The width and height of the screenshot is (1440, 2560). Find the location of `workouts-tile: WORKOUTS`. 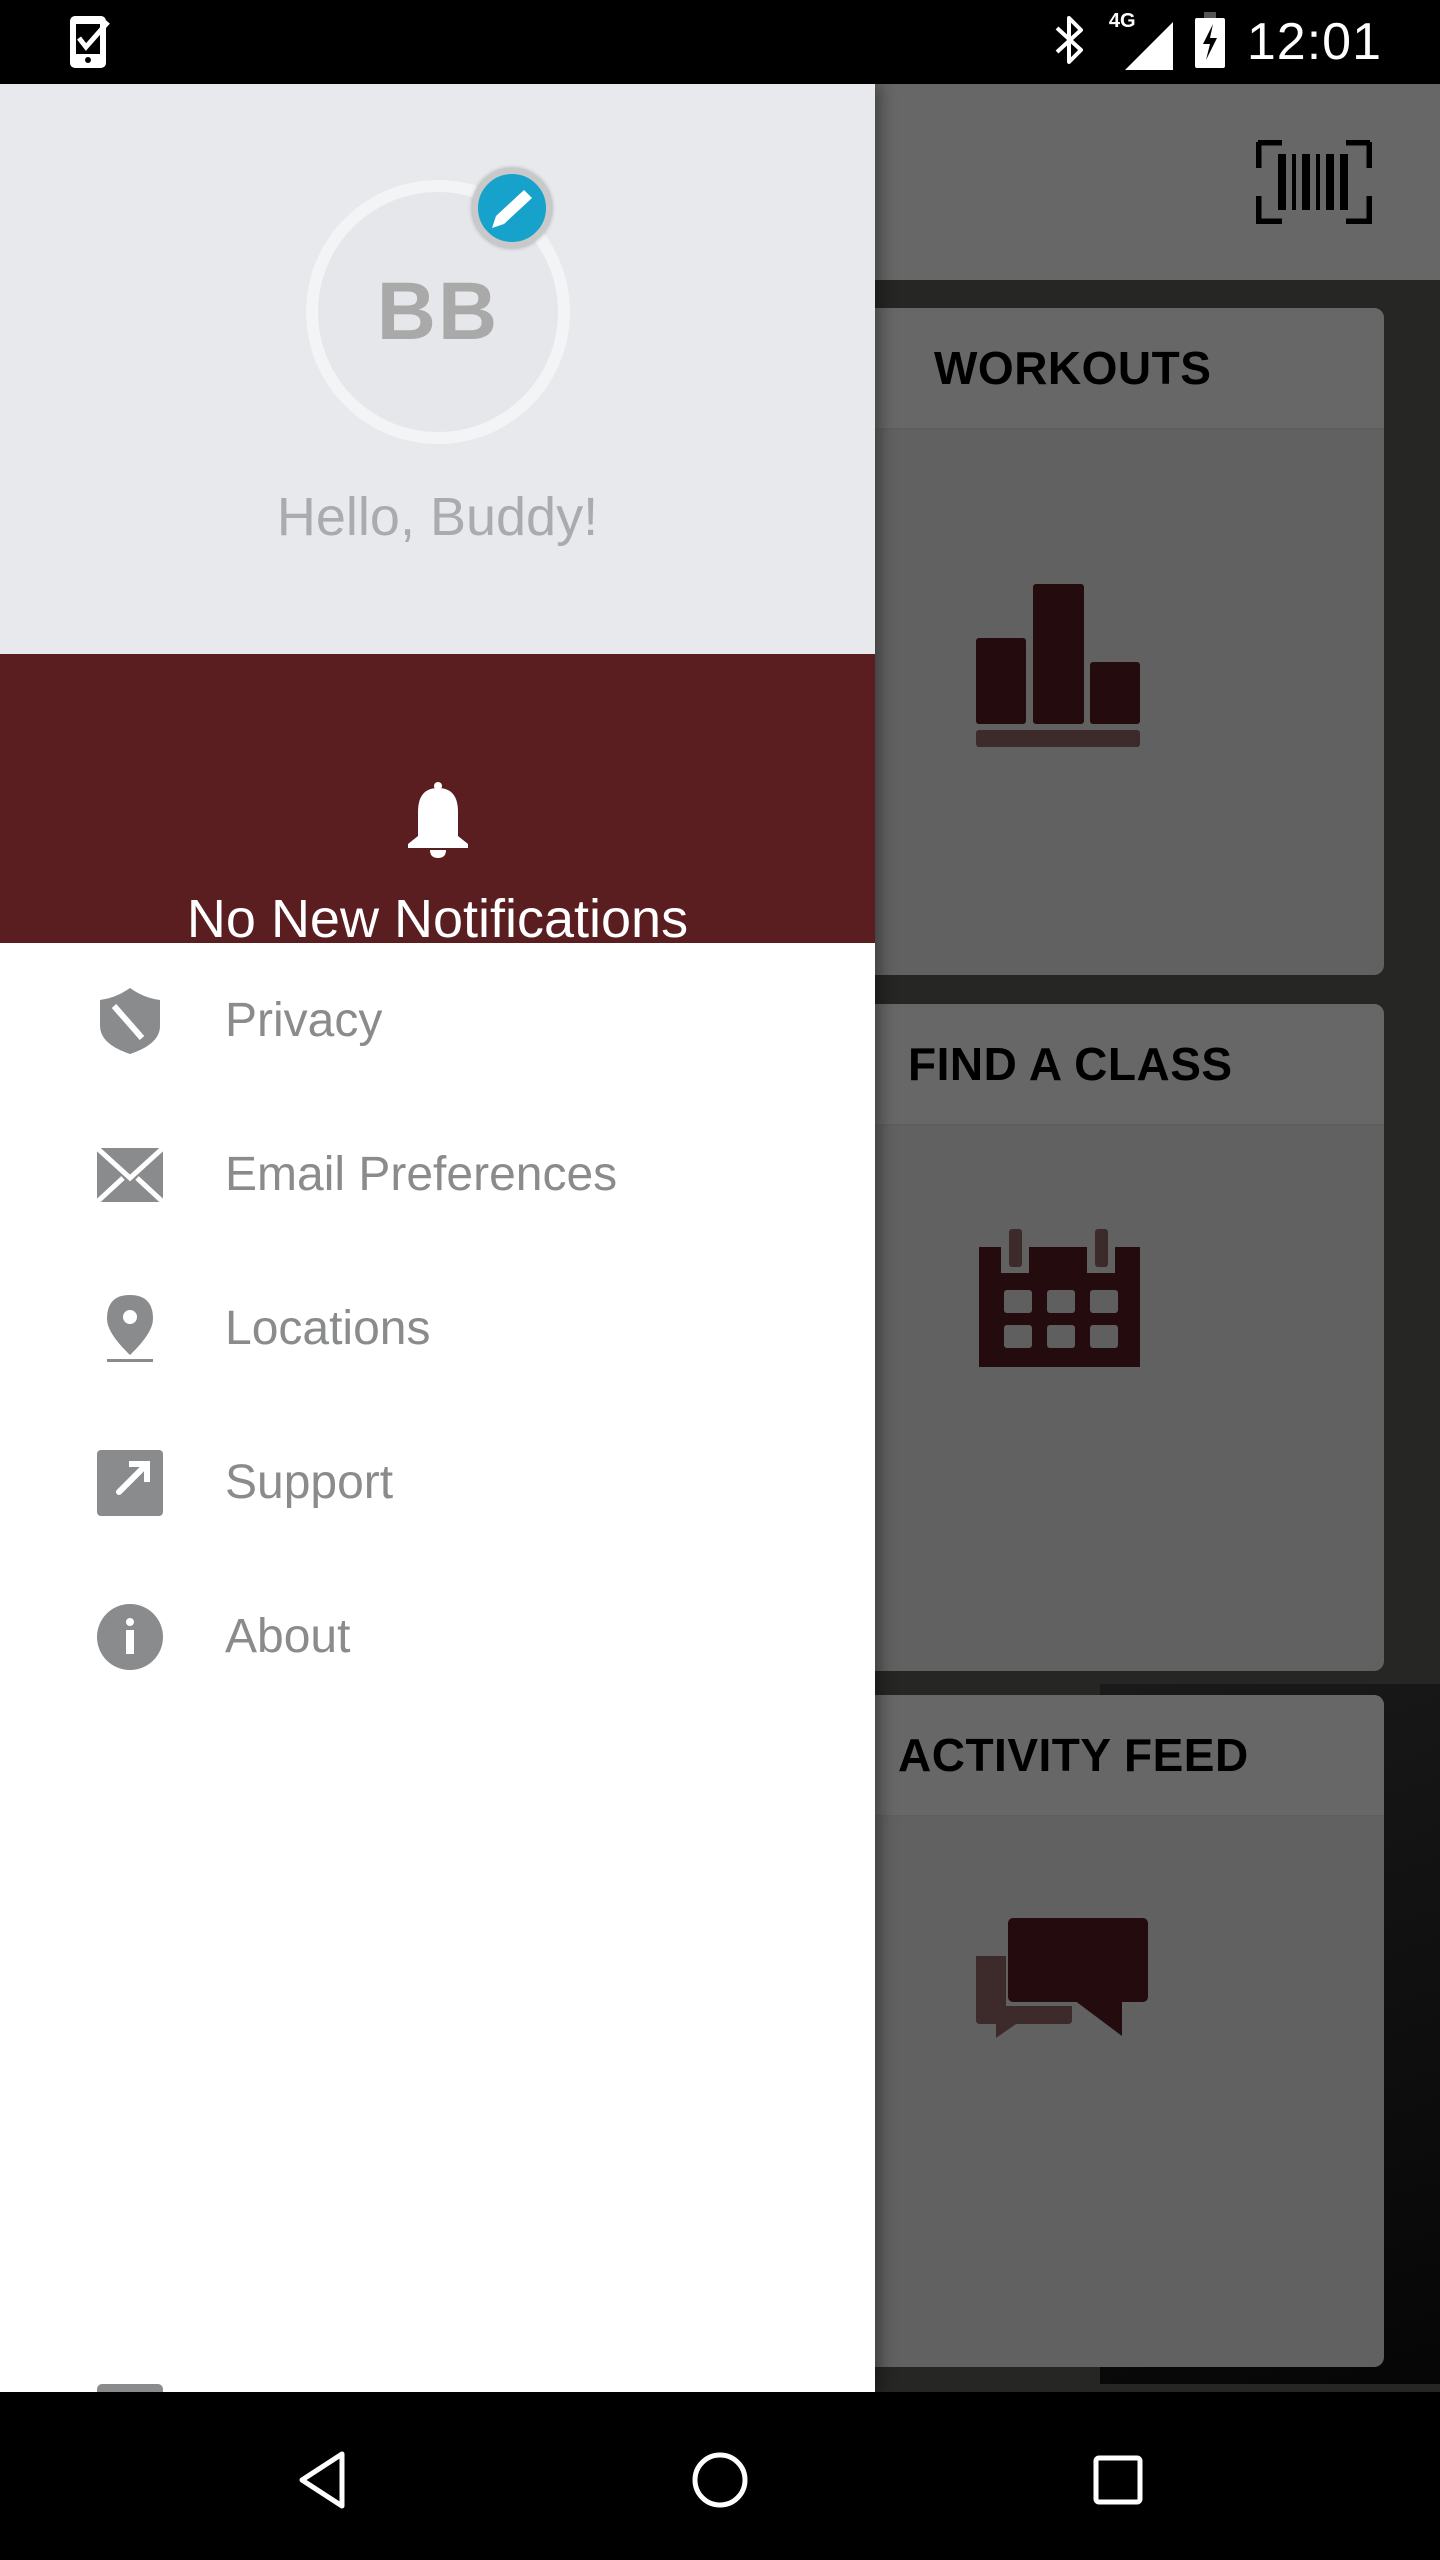

workouts-tile: WORKOUTS is located at coordinates (1117, 641).